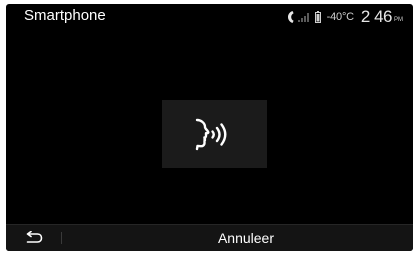 The image size is (419, 253). What do you see at coordinates (340, 17) in the screenshot?
I see `outside-temperature: -40°C` at bounding box center [340, 17].